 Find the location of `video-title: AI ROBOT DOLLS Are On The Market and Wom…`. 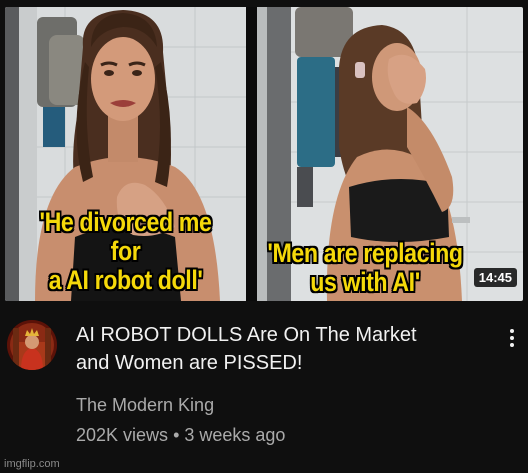

video-title: AI ROBOT DOLLS Are On The Market and Wom… is located at coordinates (281, 349).